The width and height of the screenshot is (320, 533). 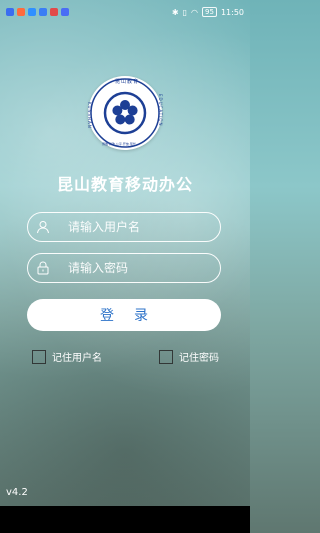 What do you see at coordinates (175, 12) in the screenshot?
I see `bluetooth-icon: ✱` at bounding box center [175, 12].